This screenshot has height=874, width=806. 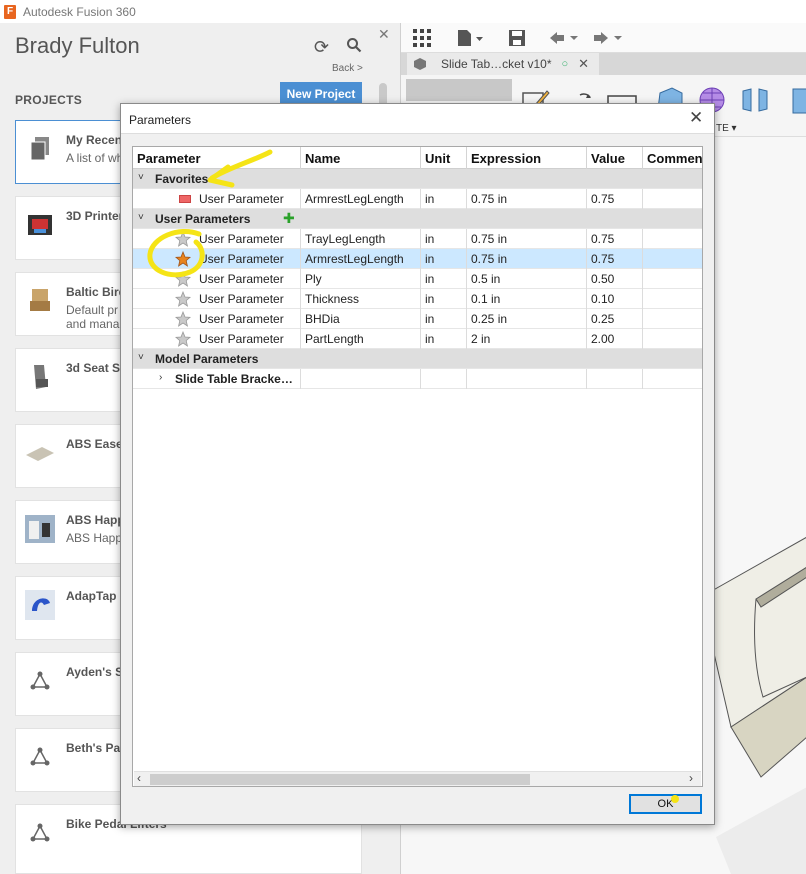 What do you see at coordinates (527, 319) in the screenshot?
I see `expression-cell: 0.25 in` at bounding box center [527, 319].